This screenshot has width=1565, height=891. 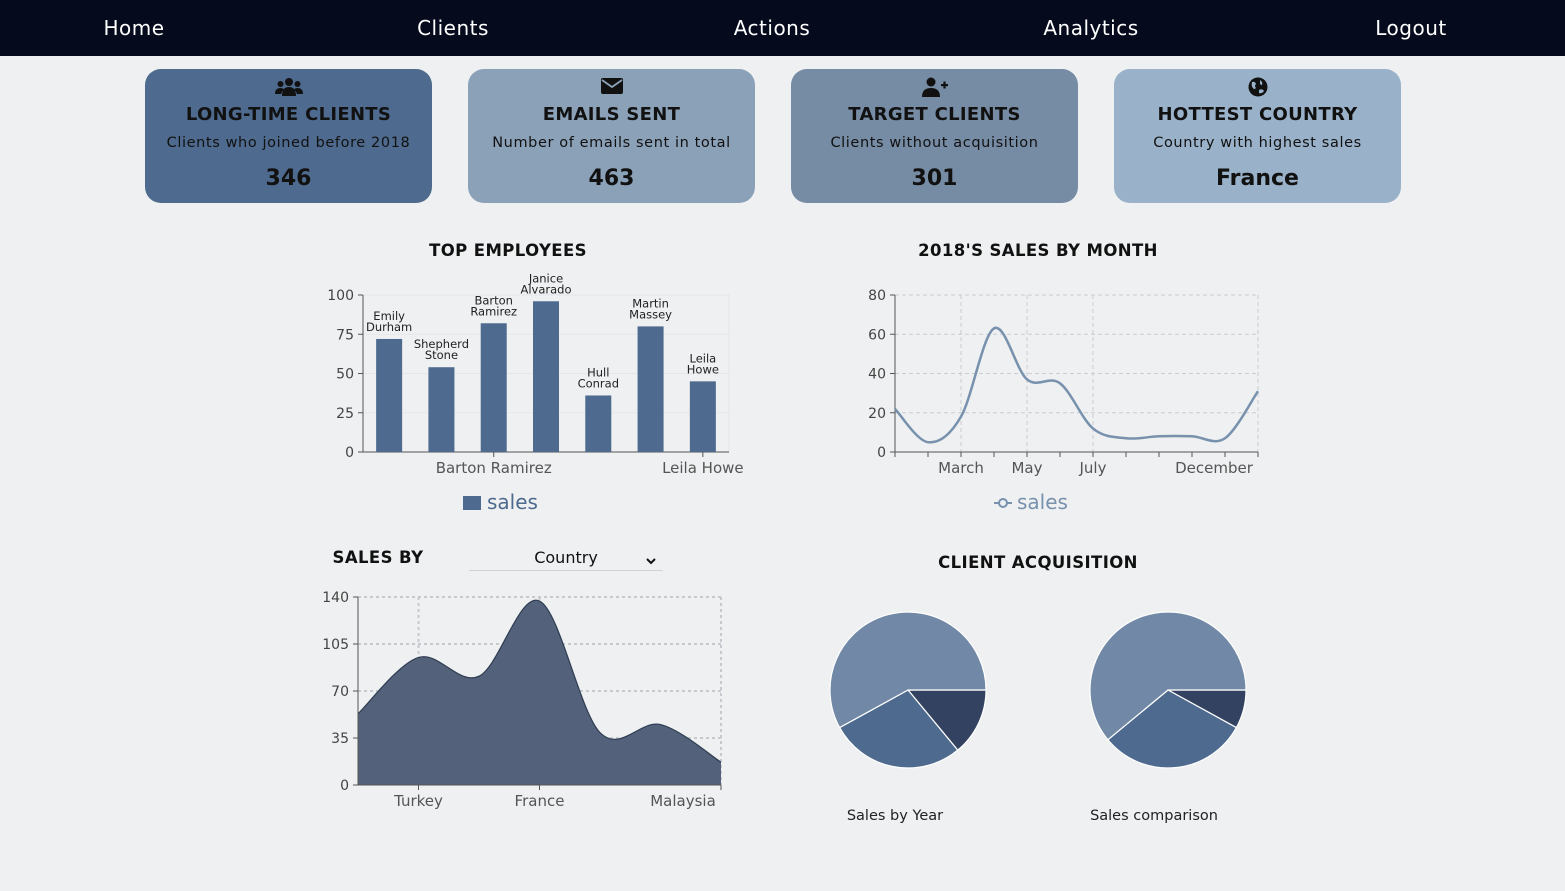 I want to click on top-employees-title: TOP EMPLOYEES, so click(x=508, y=250).